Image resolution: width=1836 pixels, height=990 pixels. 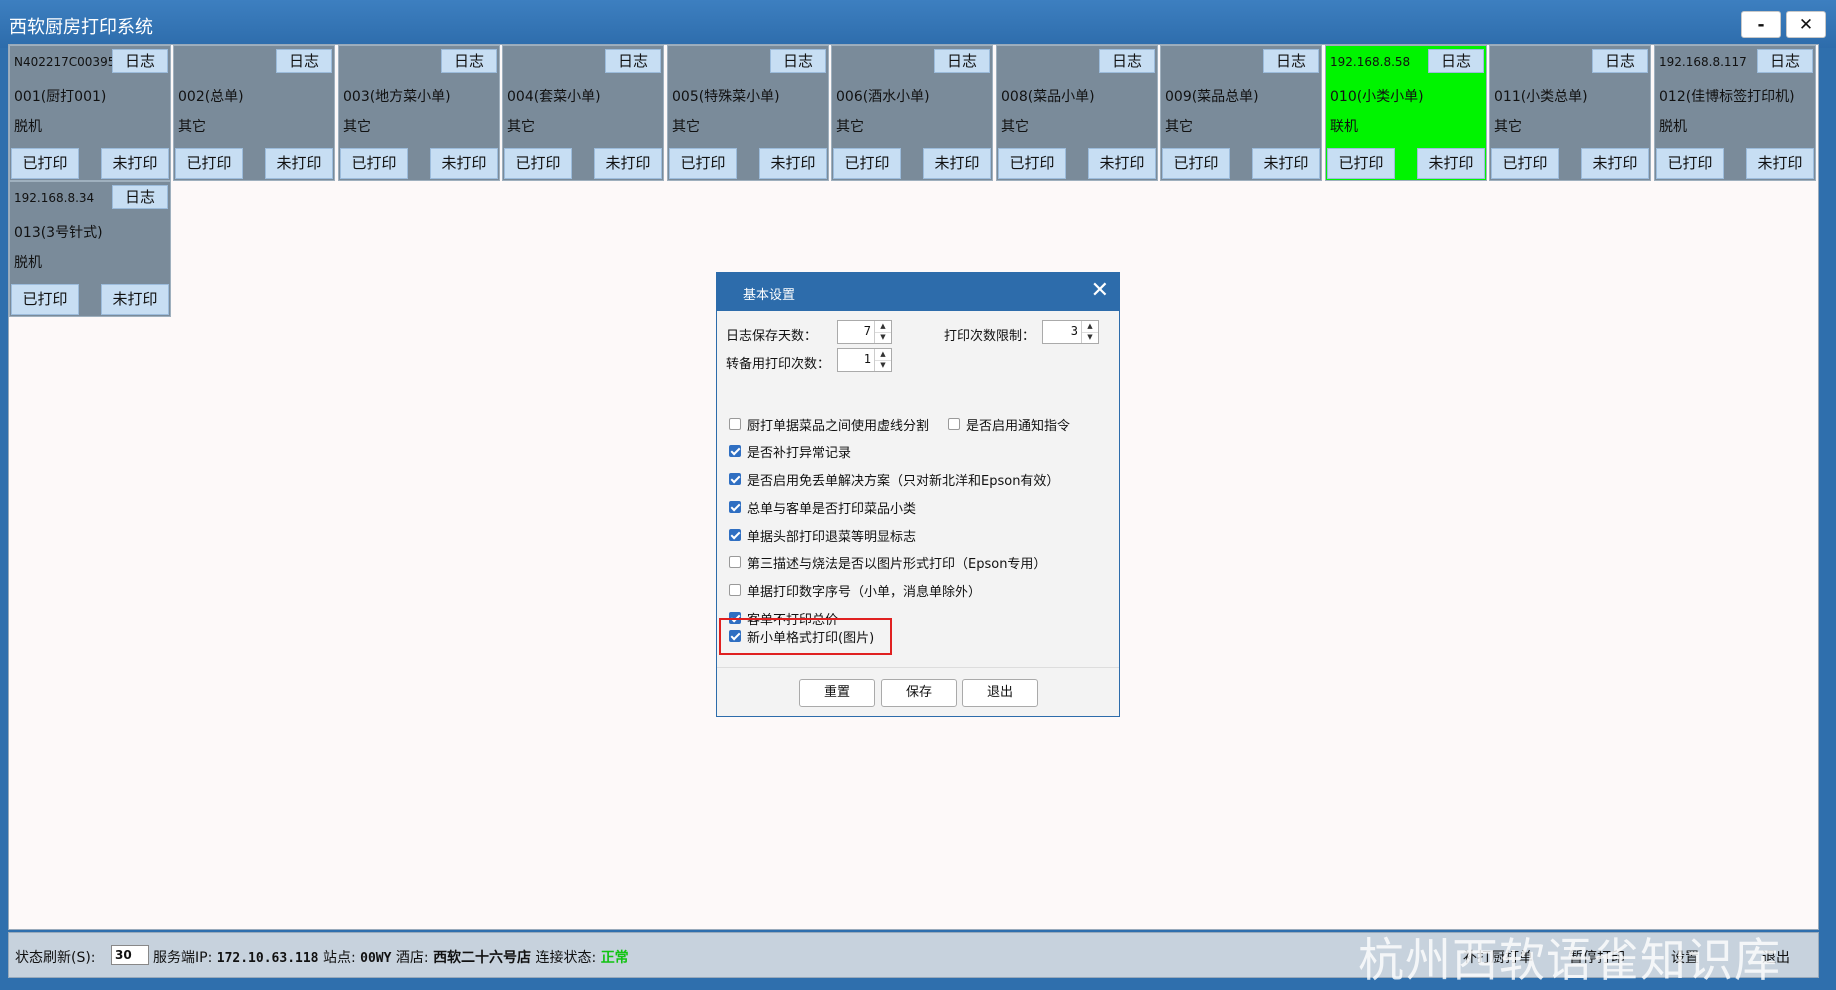 What do you see at coordinates (811, 638) in the screenshot?
I see `option-label: 新小单格式打印(图片)` at bounding box center [811, 638].